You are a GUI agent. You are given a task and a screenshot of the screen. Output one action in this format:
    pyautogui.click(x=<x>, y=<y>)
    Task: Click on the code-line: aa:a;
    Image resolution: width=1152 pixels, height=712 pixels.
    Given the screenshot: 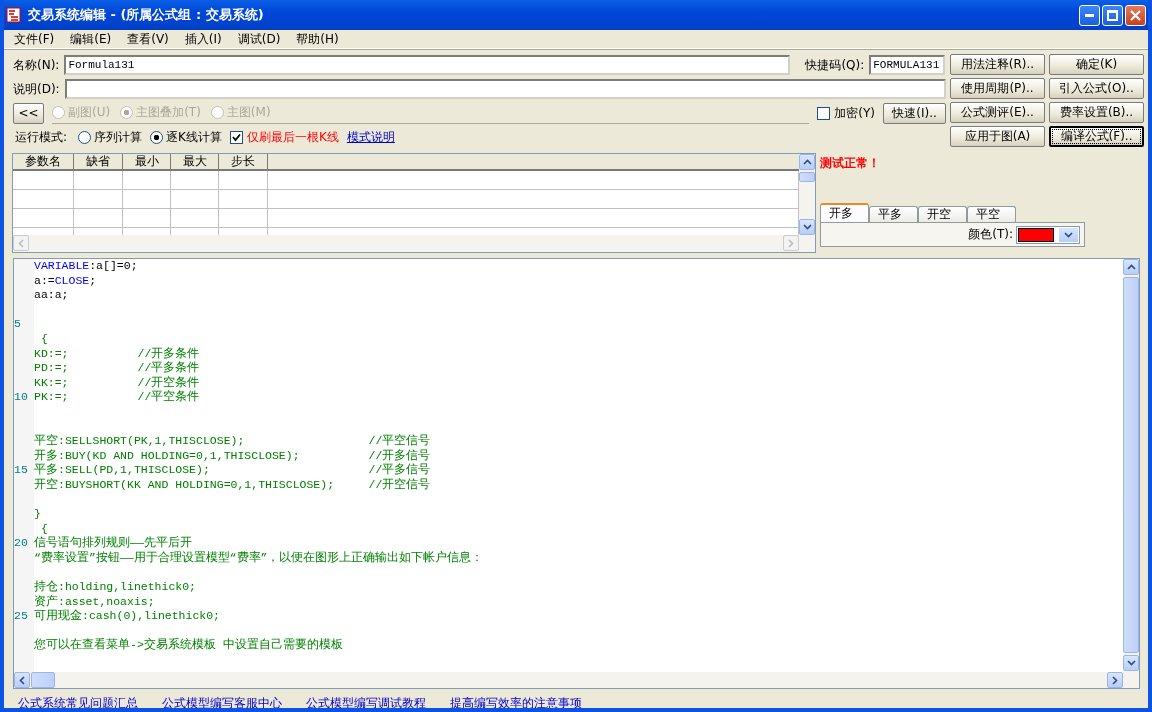 What is the action you would take?
    pyautogui.click(x=51, y=295)
    